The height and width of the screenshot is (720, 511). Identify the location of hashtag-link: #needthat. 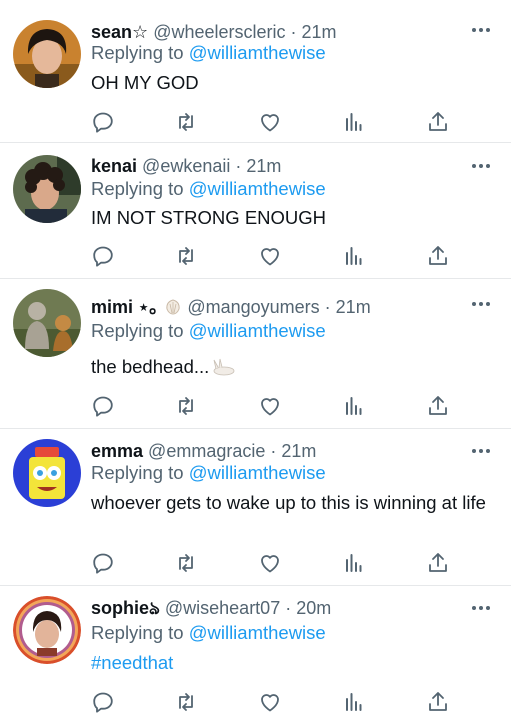
(291, 663).